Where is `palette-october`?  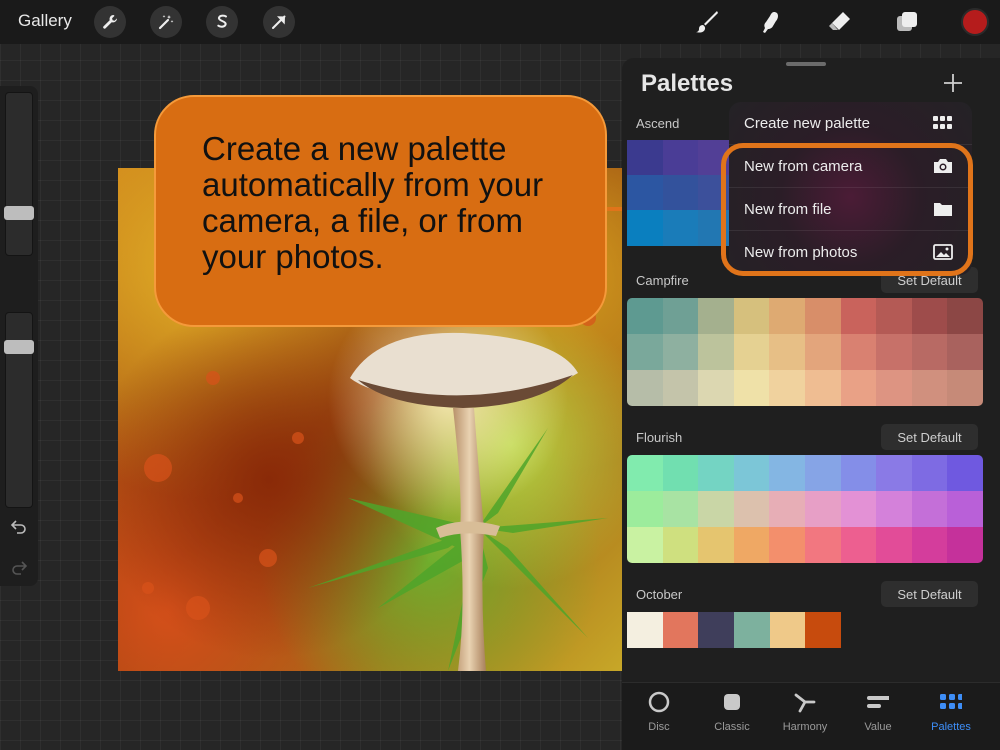 palette-october is located at coordinates (734, 630).